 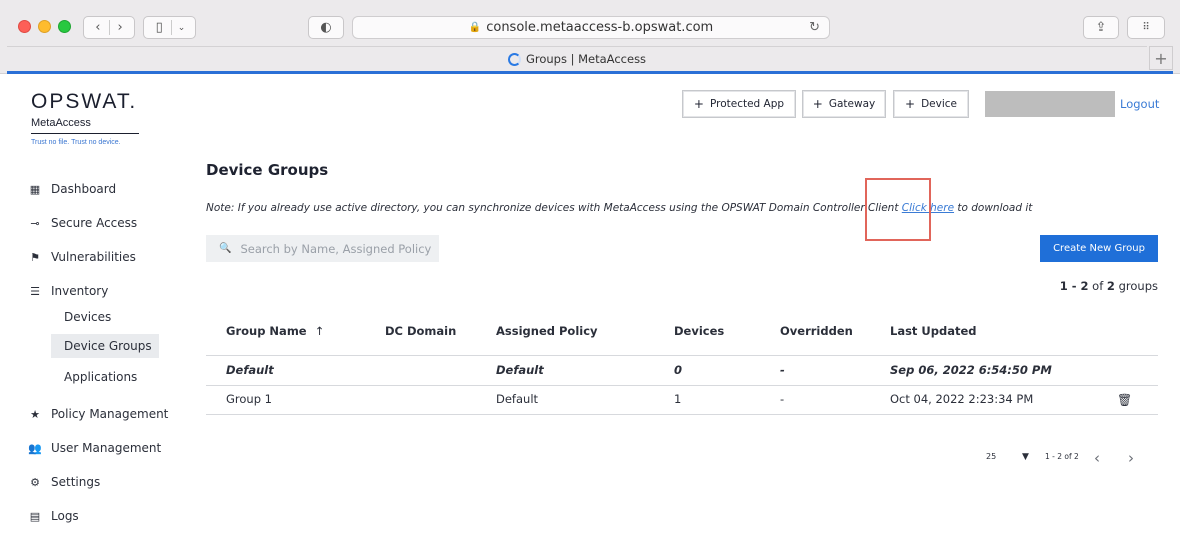 I want to click on product-name: MetaAccess, so click(x=61, y=123).